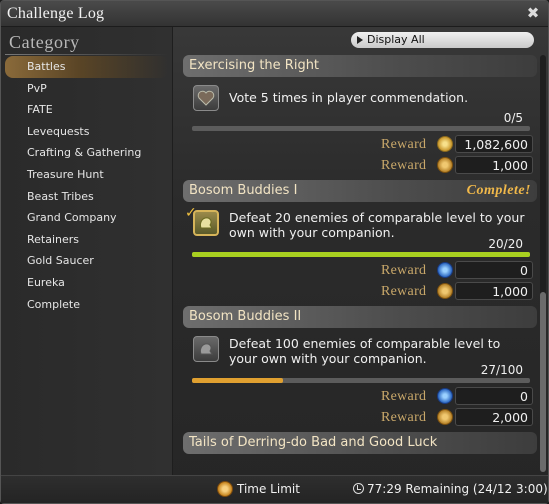 The height and width of the screenshot is (504, 549). Describe the element at coordinates (445, 144) in the screenshot. I see `seal-icon` at that location.